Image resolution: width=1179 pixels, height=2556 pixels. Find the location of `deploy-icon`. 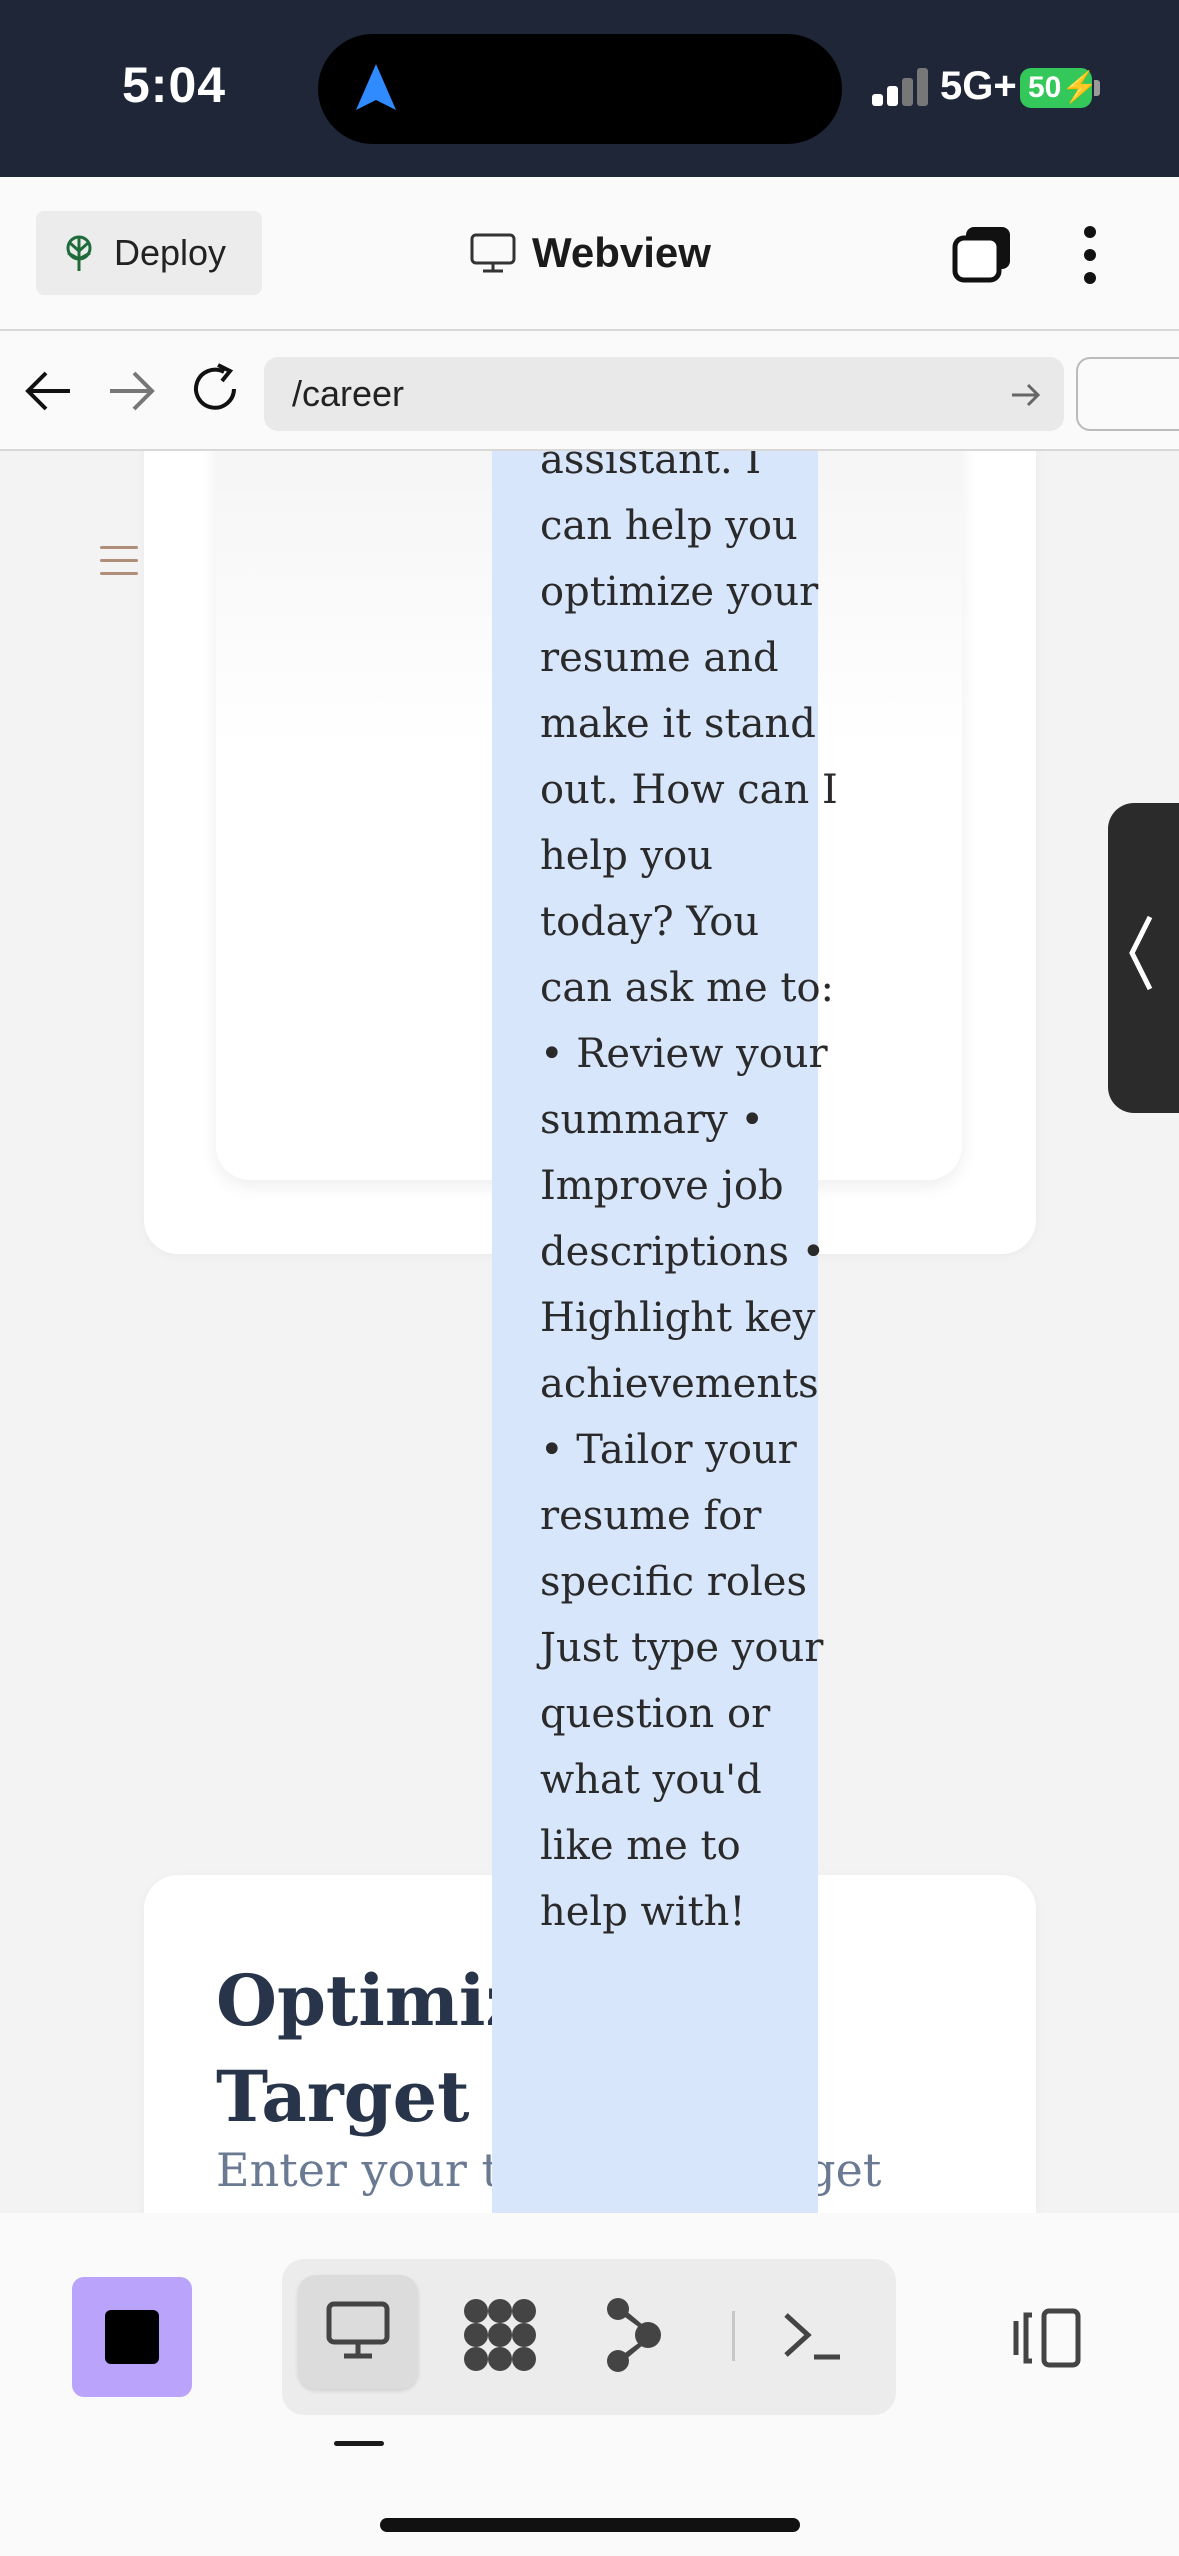

deploy-icon is located at coordinates (79, 253).